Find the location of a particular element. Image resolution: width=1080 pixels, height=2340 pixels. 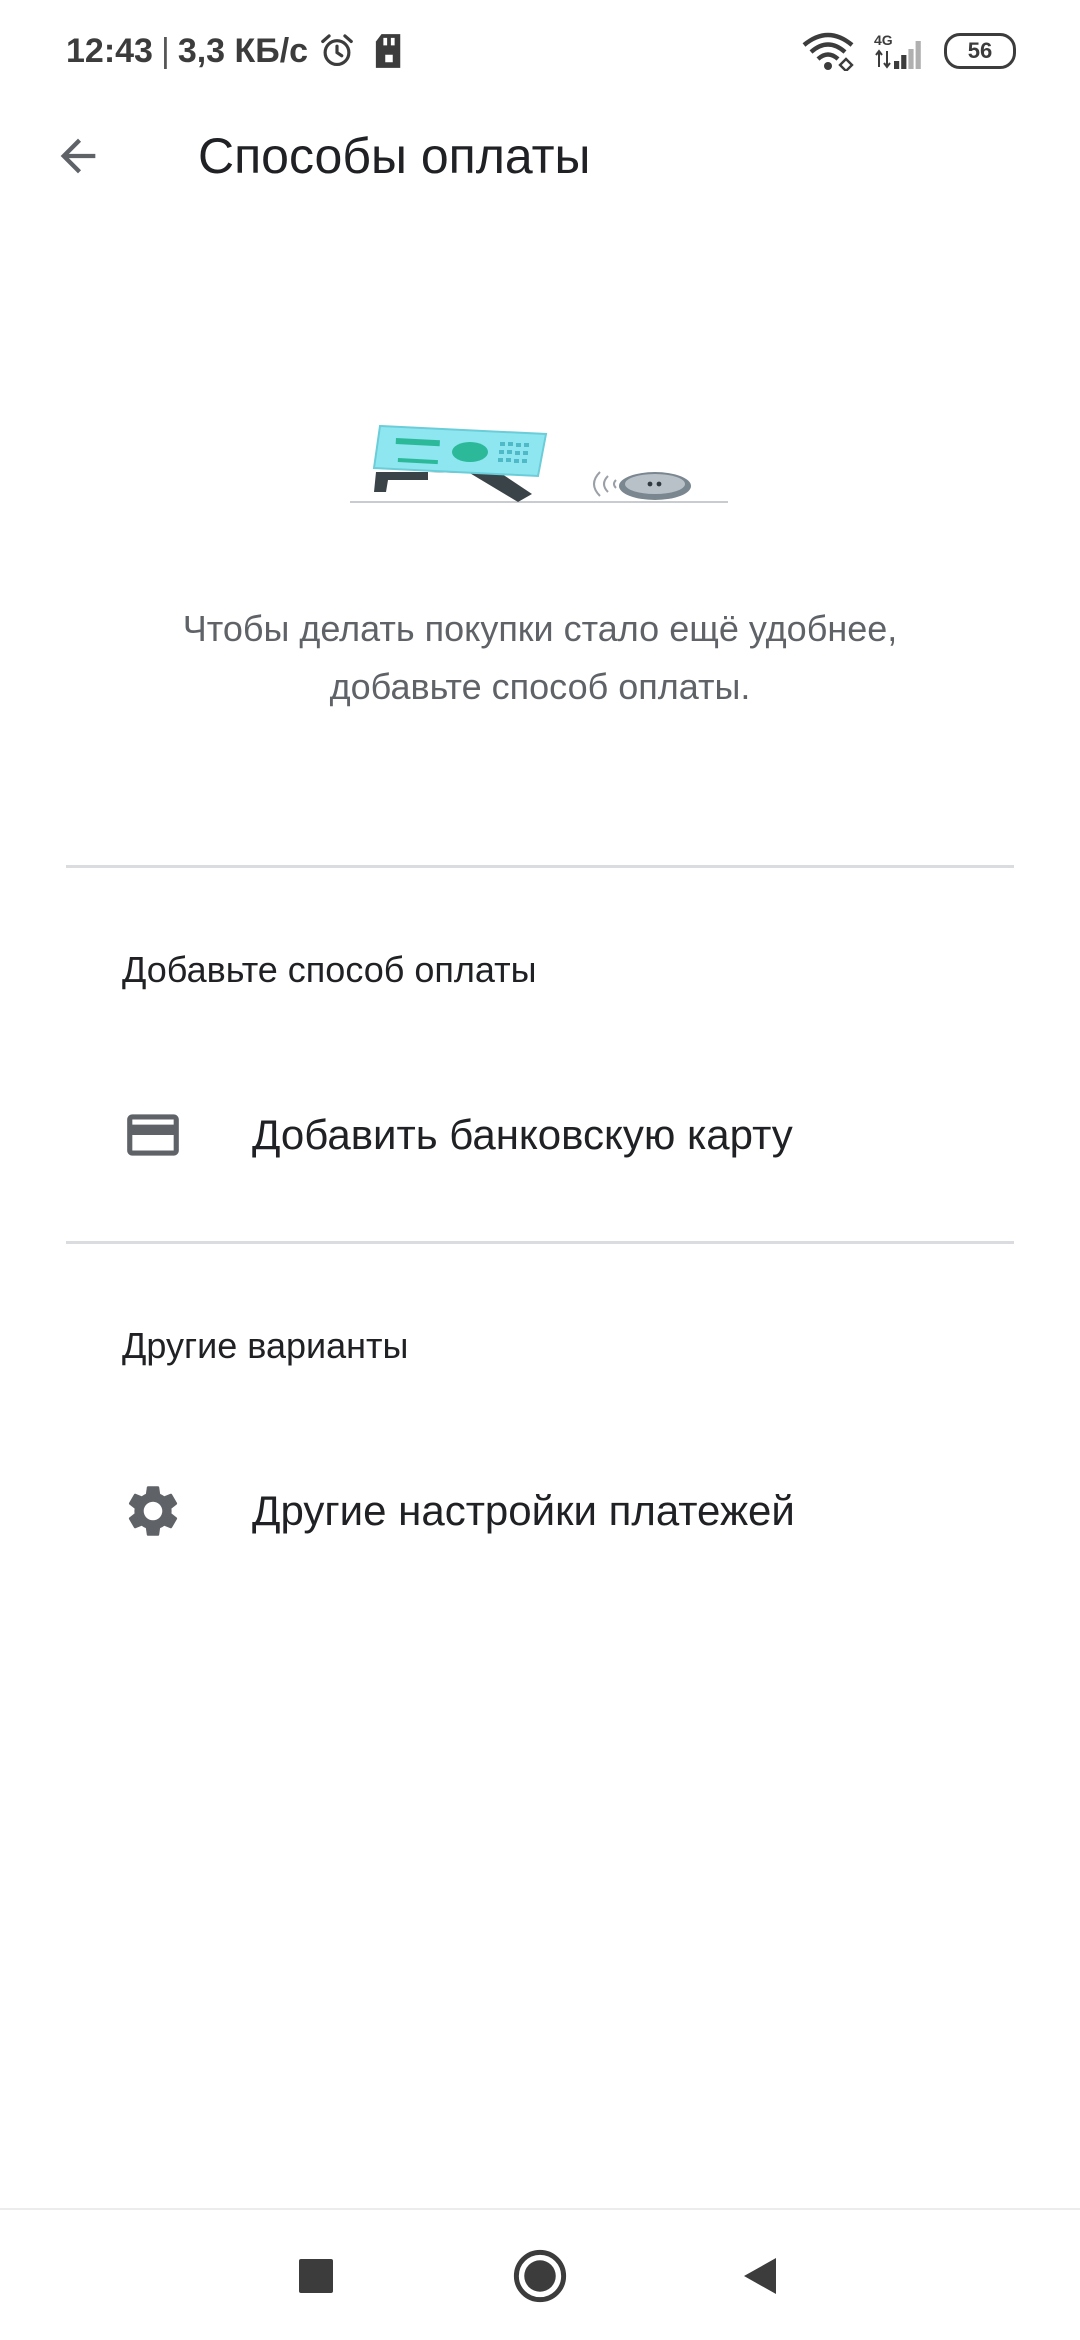

back-triangle-icon is located at coordinates (760, 2276).